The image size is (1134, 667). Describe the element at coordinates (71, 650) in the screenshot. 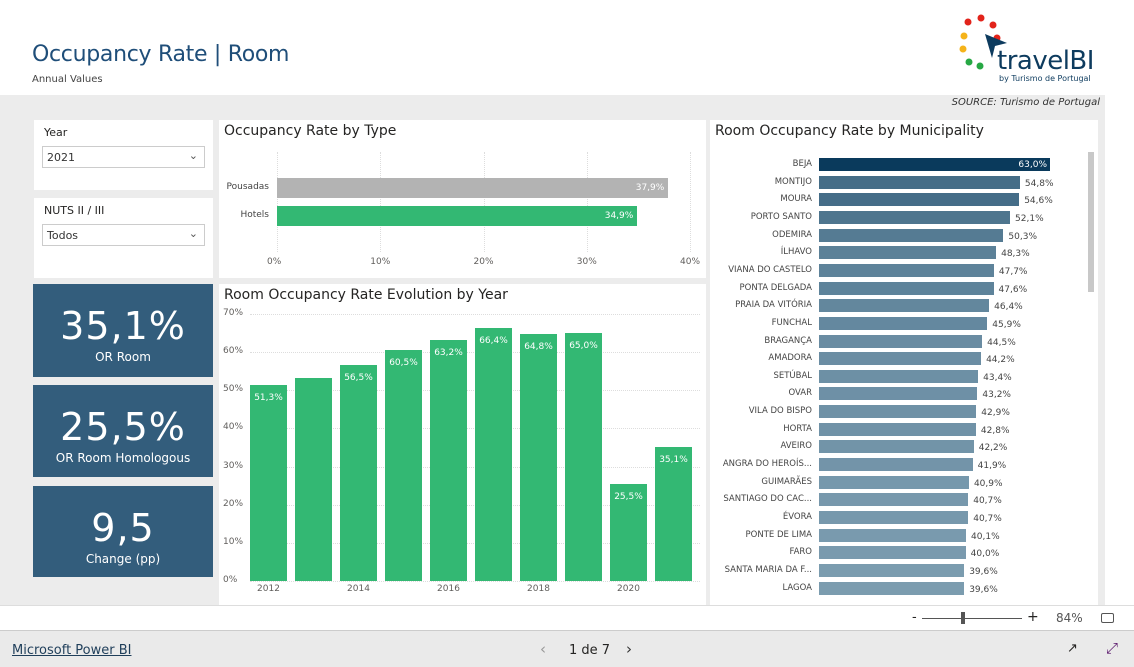

I see `power-bi-link: Microsoft Power BI` at that location.